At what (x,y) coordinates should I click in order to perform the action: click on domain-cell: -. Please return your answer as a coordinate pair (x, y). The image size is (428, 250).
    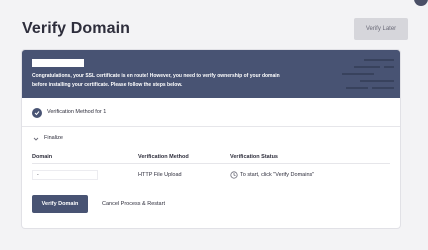
    Looking at the image, I should click on (65, 175).